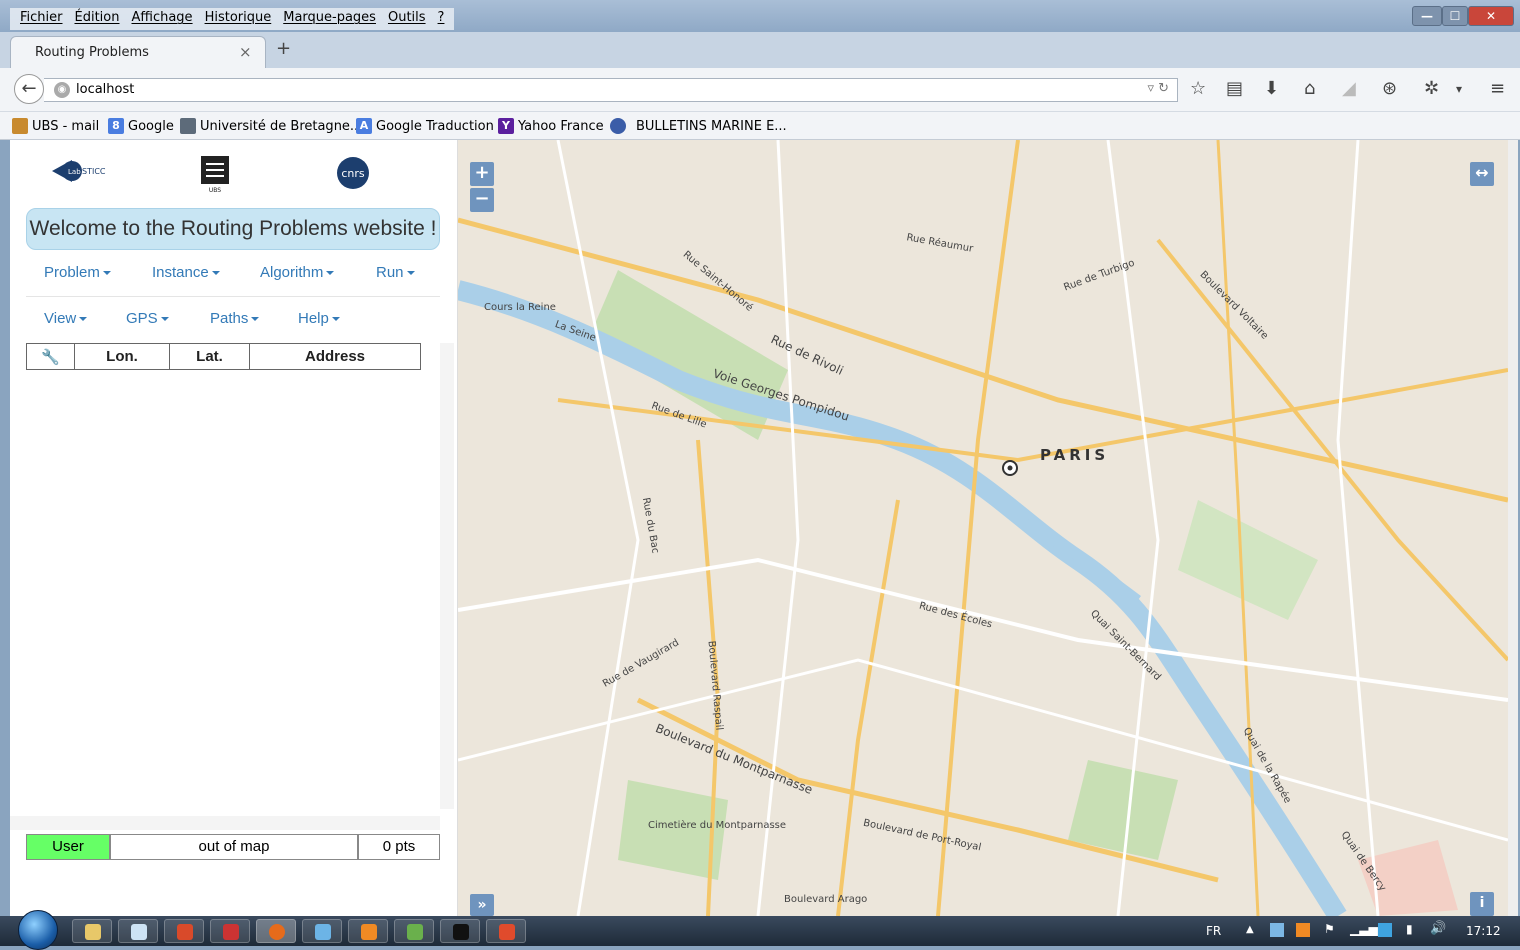 This screenshot has height=950, width=1520. Describe the element at coordinates (38, 930) in the screenshot. I see `start-button` at that location.